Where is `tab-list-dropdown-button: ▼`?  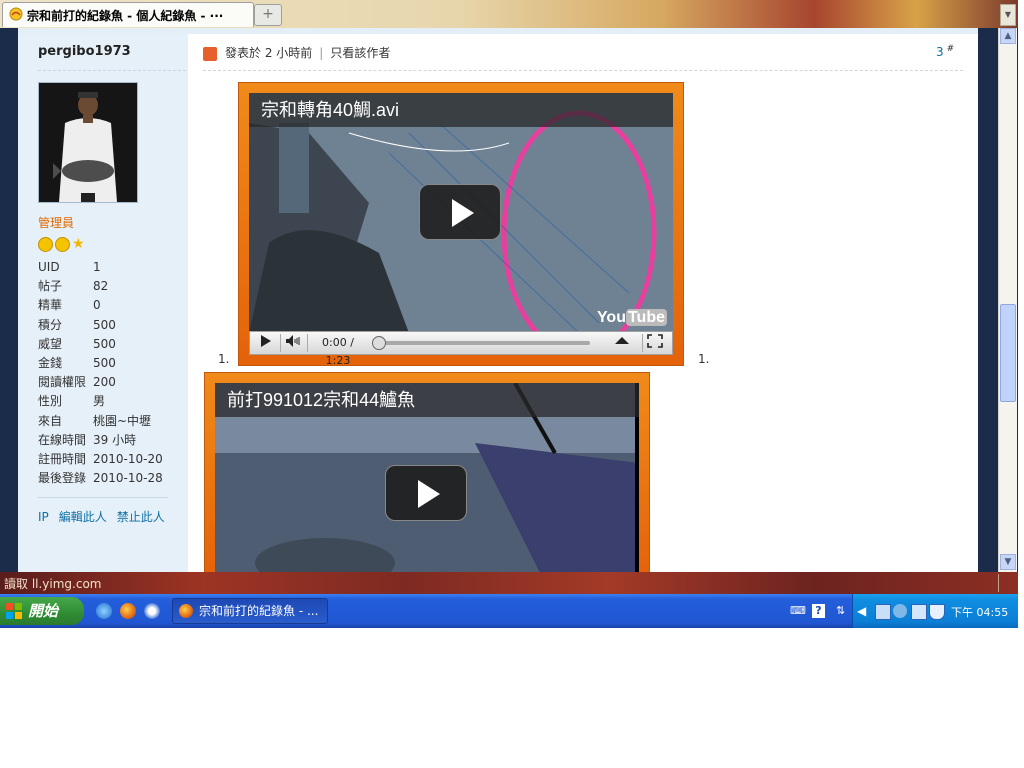 tab-list-dropdown-button: ▼ is located at coordinates (1008, 15).